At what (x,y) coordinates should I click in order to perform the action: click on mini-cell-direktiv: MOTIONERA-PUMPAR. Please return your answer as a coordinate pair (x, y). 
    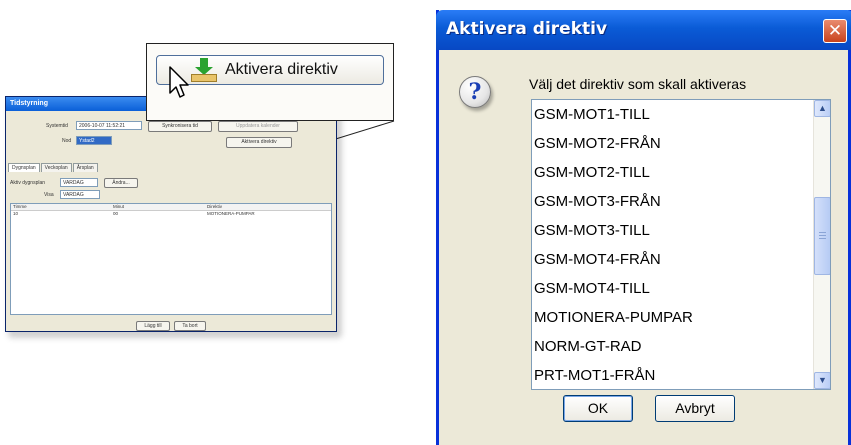
    Looking at the image, I should click on (231, 213).